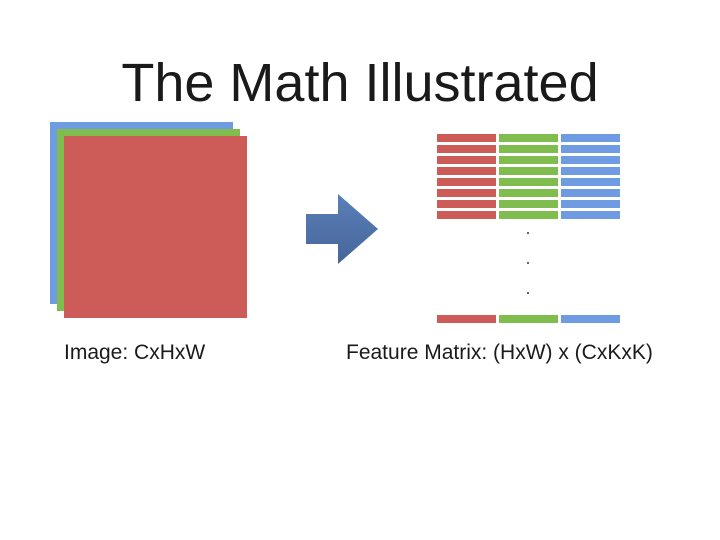 This screenshot has height=540, width=720. Describe the element at coordinates (360, 83) in the screenshot. I see `slide-title: The Math Illustrated` at that location.